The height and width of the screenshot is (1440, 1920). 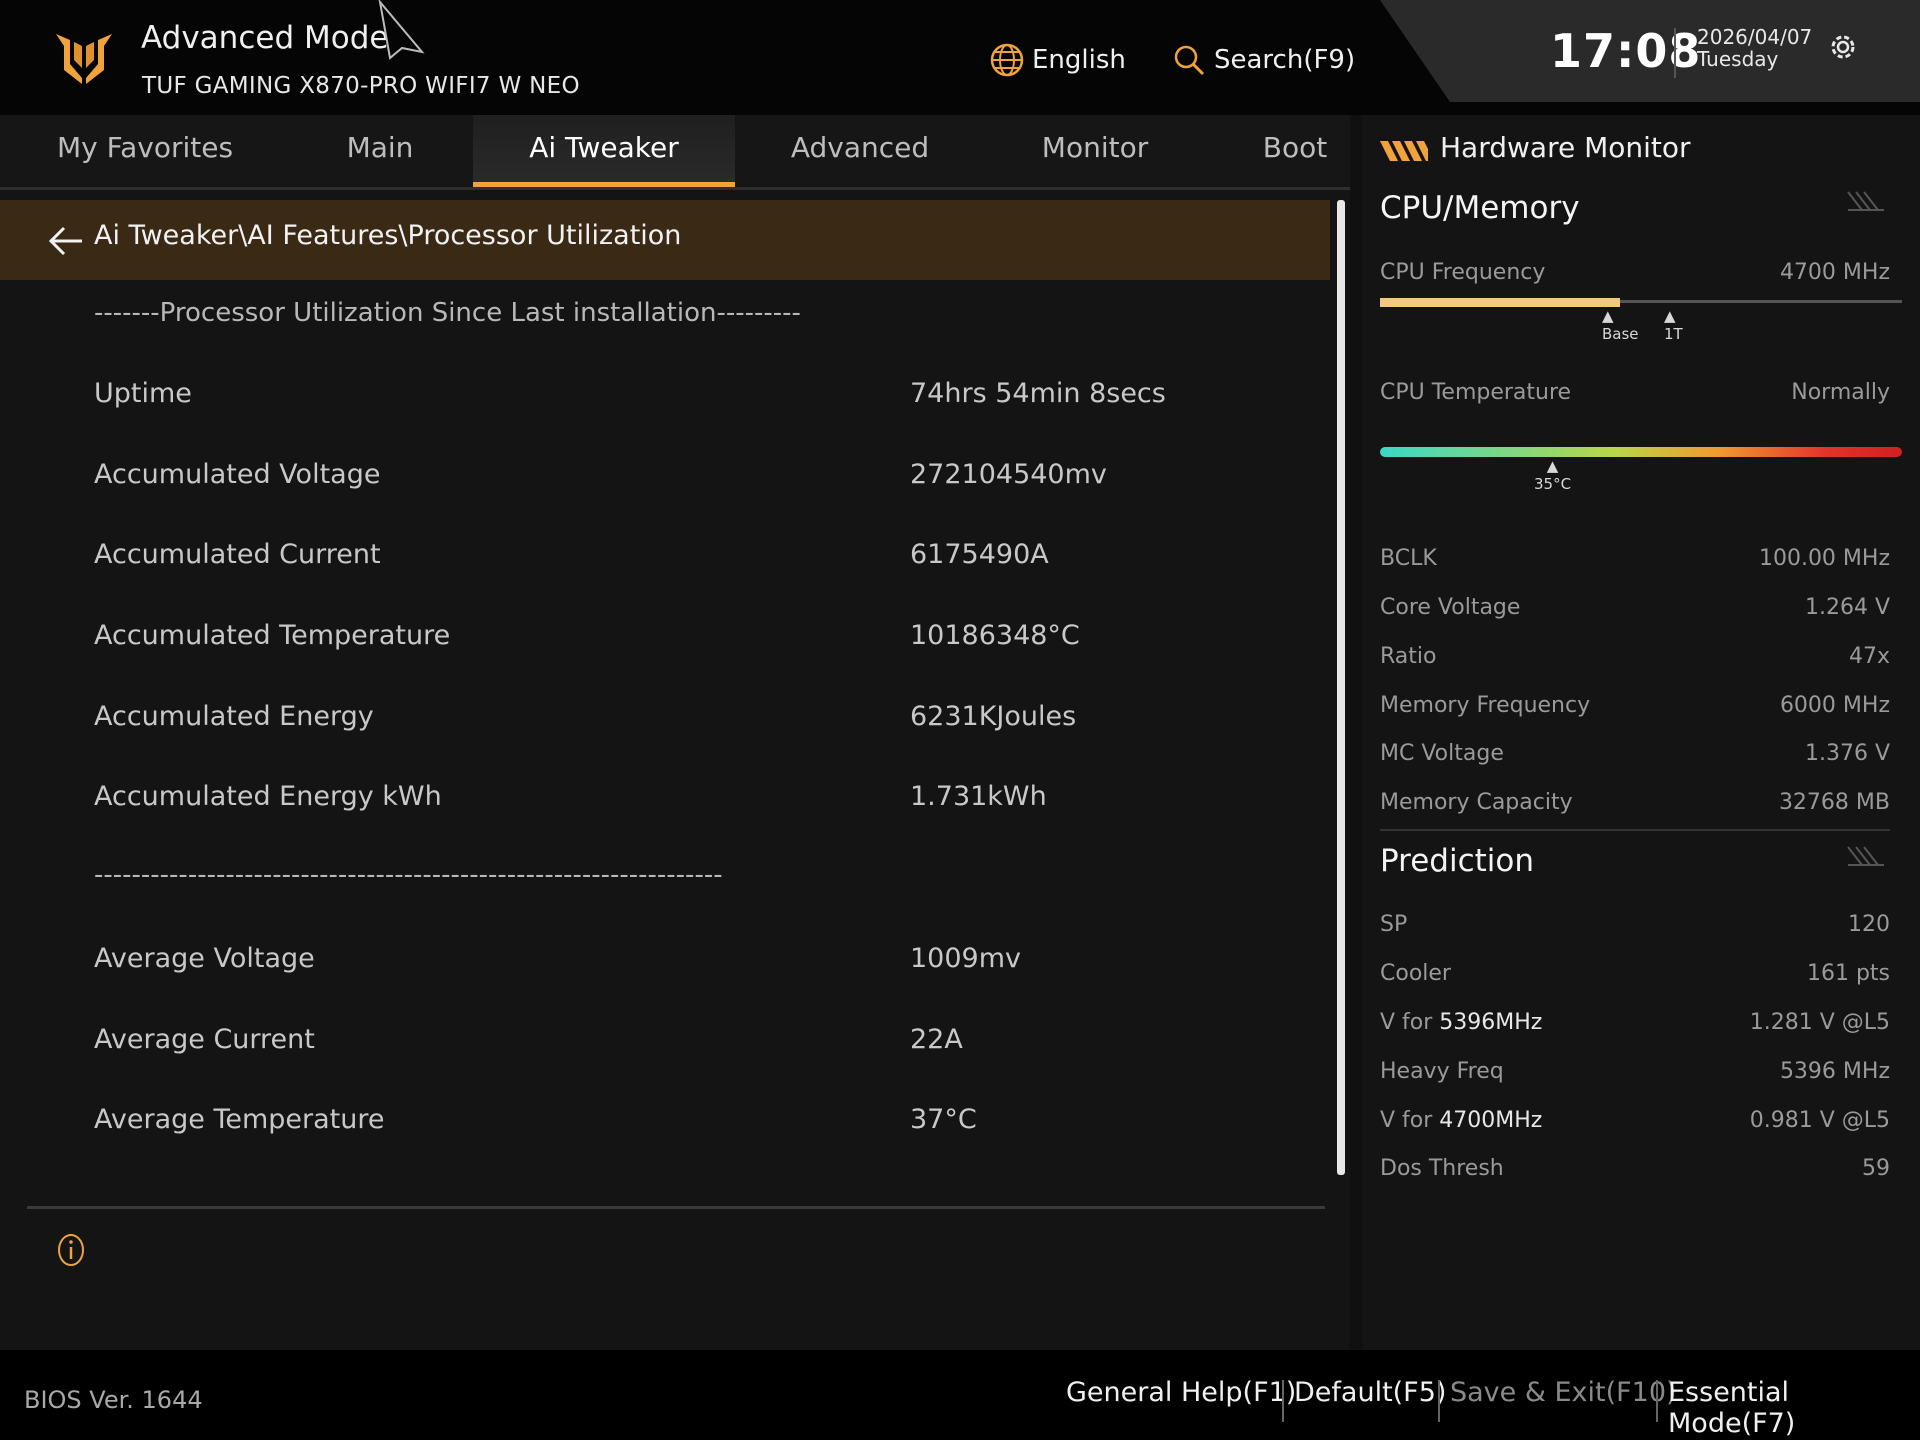 What do you see at coordinates (1834, 802) in the screenshot?
I see `stat-value: 32768 MB` at bounding box center [1834, 802].